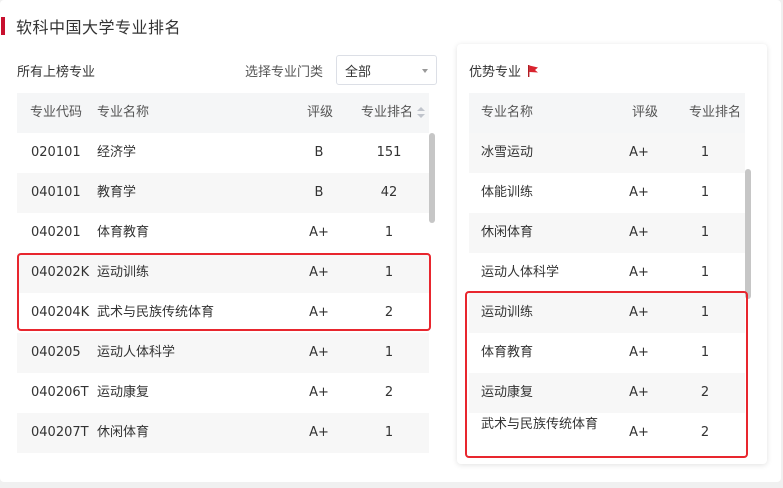  I want to click on table-row: 040207T 休闲体育 A+ 1, so click(223, 433).